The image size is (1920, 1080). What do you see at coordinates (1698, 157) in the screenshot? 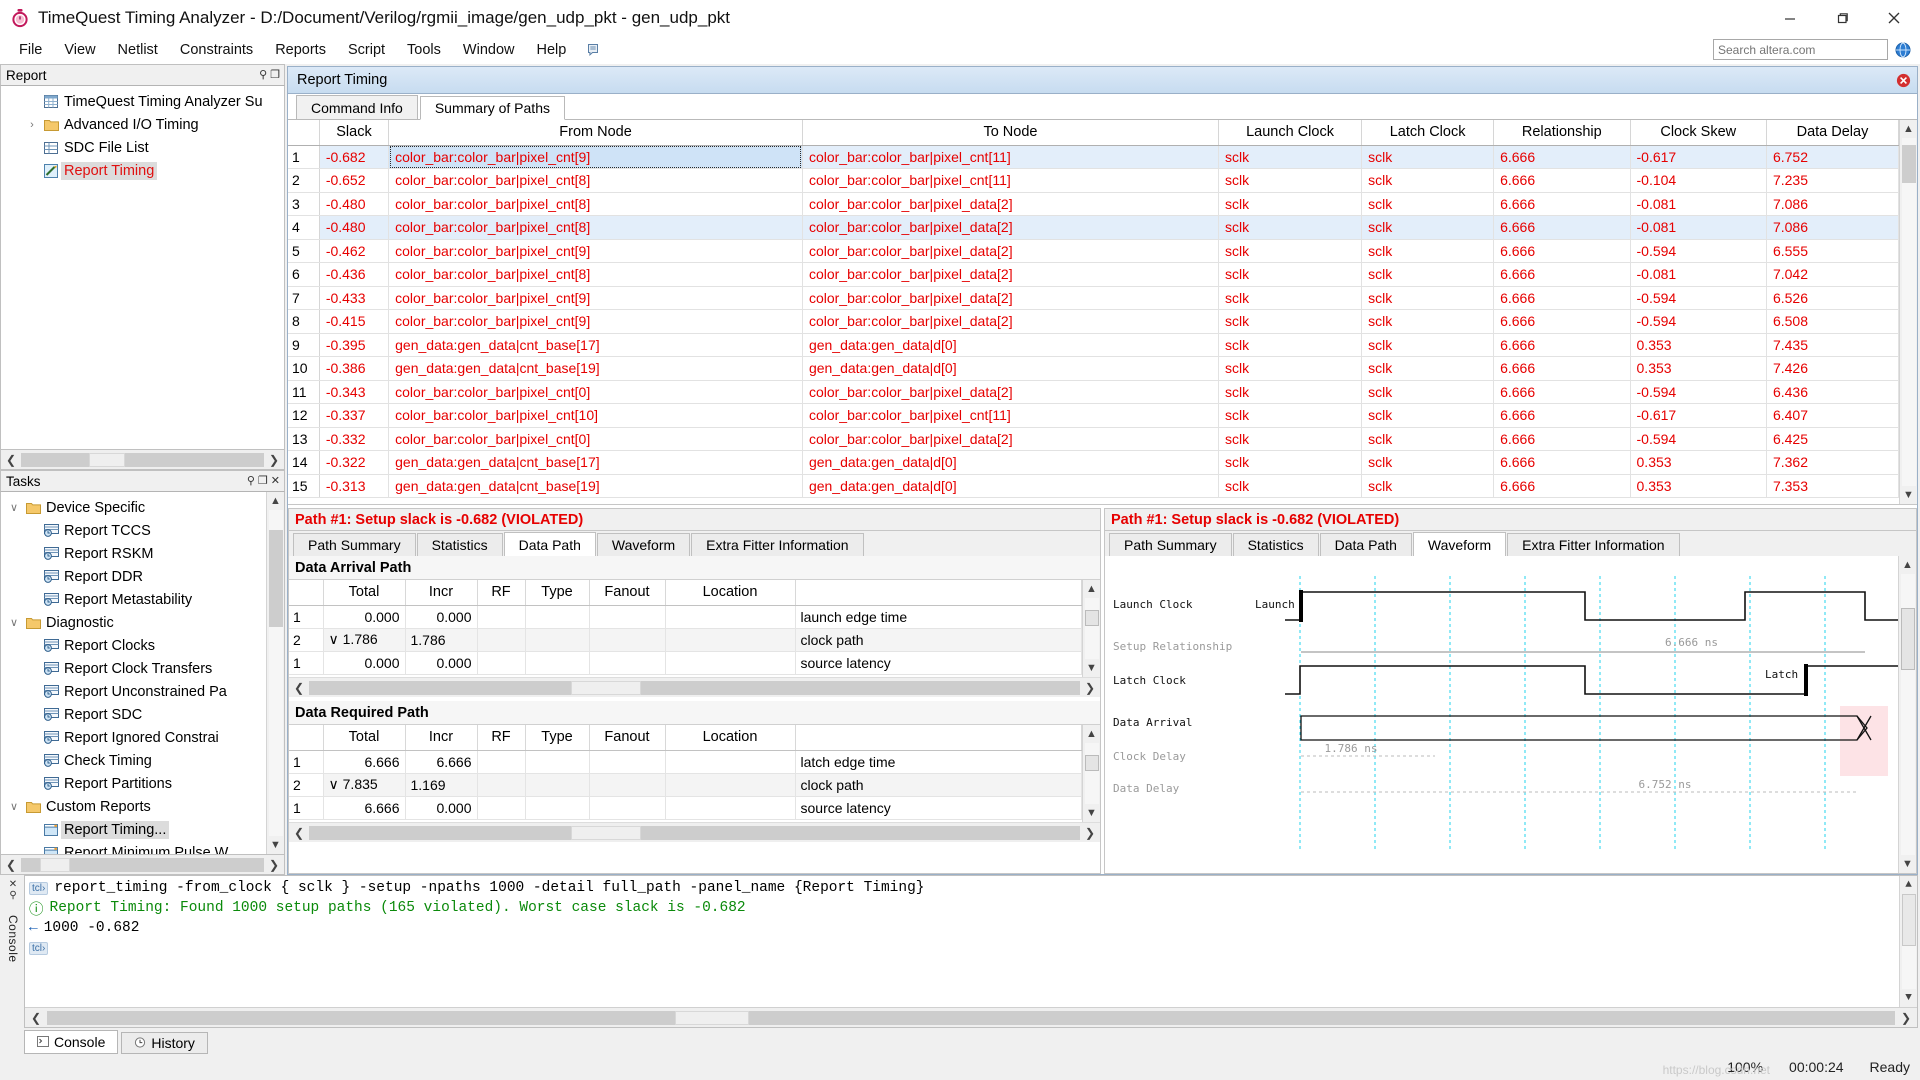
I see `clock-skew-cell: -0.617` at bounding box center [1698, 157].